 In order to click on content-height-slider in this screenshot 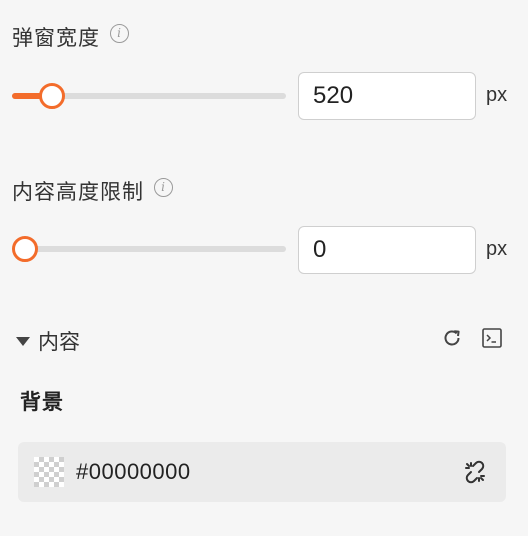, I will do `click(149, 249)`.